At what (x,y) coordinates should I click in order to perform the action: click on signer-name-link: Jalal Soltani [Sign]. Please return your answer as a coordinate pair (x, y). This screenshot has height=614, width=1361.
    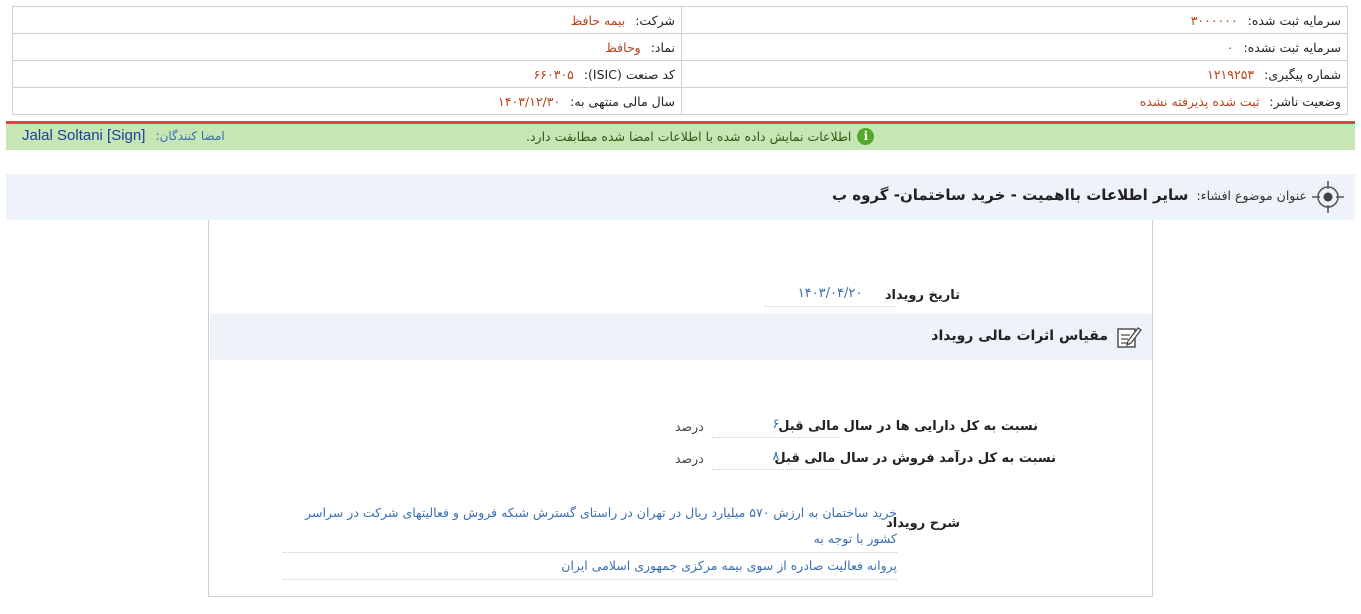
    Looking at the image, I should click on (83, 135).